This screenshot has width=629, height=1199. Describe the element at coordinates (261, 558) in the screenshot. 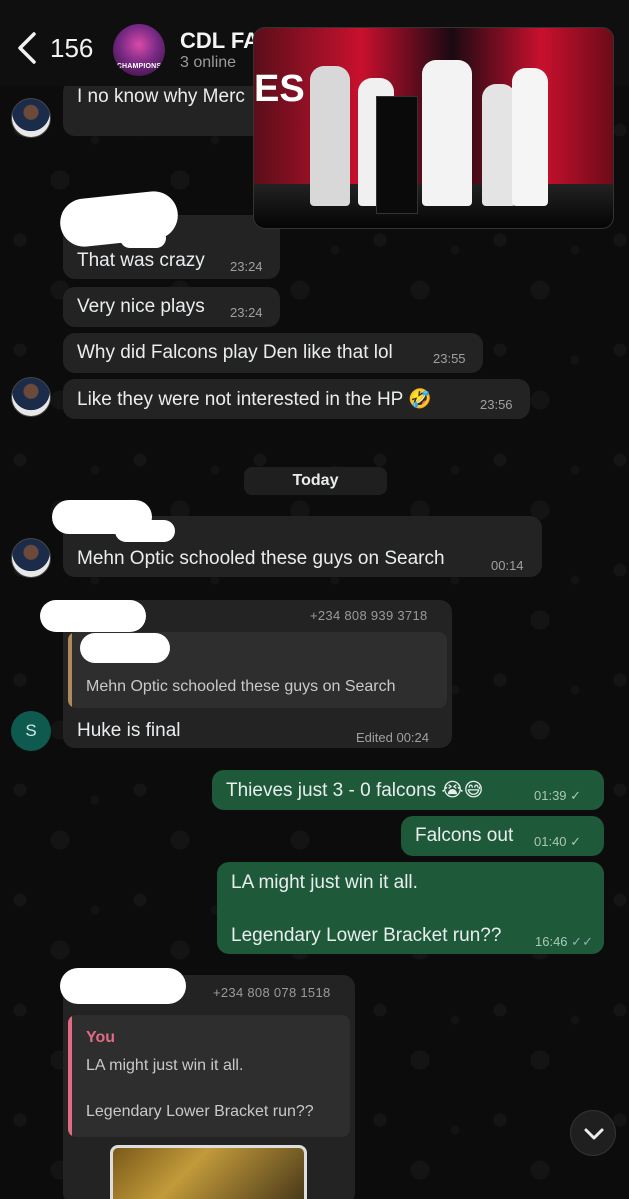

I see `message-text: Mehn Optic schooled these guys on Search` at that location.